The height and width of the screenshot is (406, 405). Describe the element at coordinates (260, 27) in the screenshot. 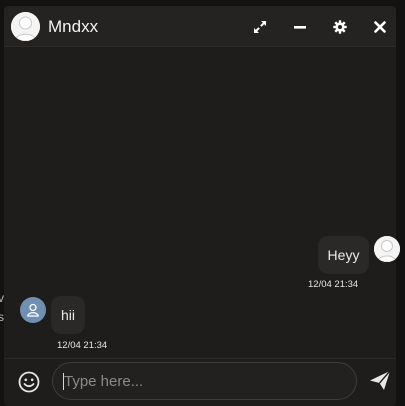

I see `expand-icon` at that location.